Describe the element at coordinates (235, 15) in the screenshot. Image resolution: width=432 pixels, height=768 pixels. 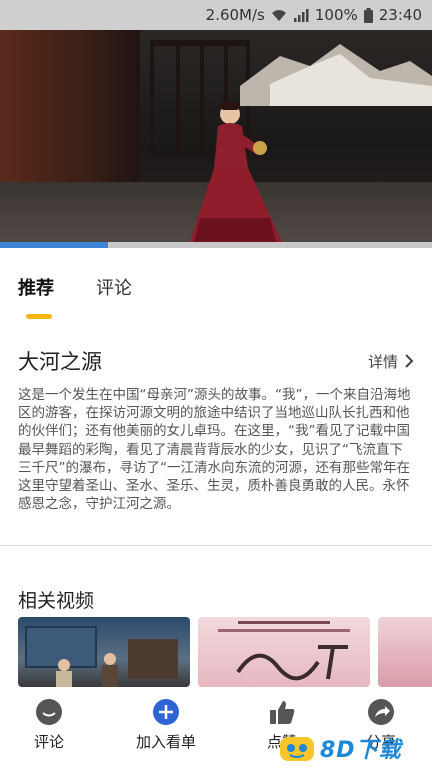
I see `network-speed: 2.60M/s` at that location.